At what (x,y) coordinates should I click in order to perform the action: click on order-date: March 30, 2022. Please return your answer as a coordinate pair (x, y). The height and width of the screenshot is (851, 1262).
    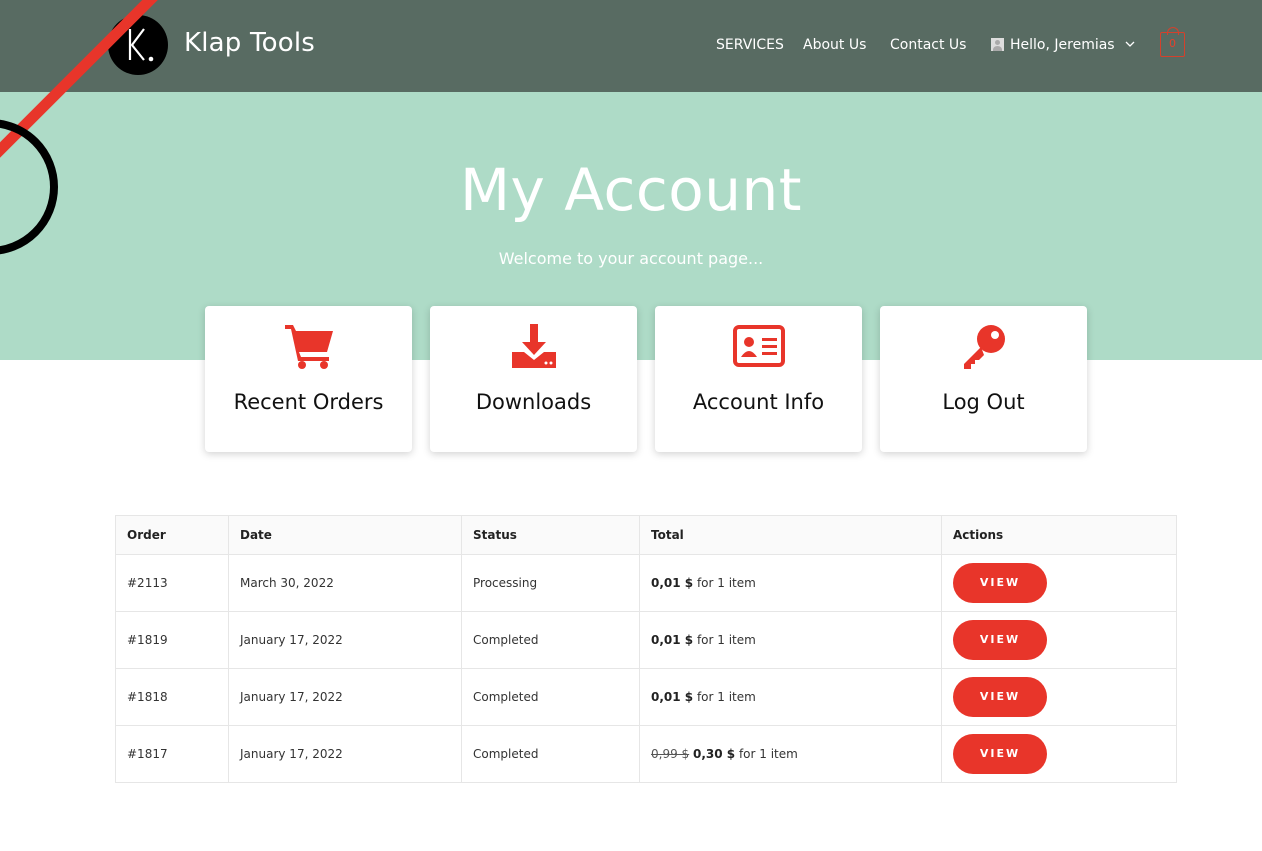
    Looking at the image, I should click on (345, 583).